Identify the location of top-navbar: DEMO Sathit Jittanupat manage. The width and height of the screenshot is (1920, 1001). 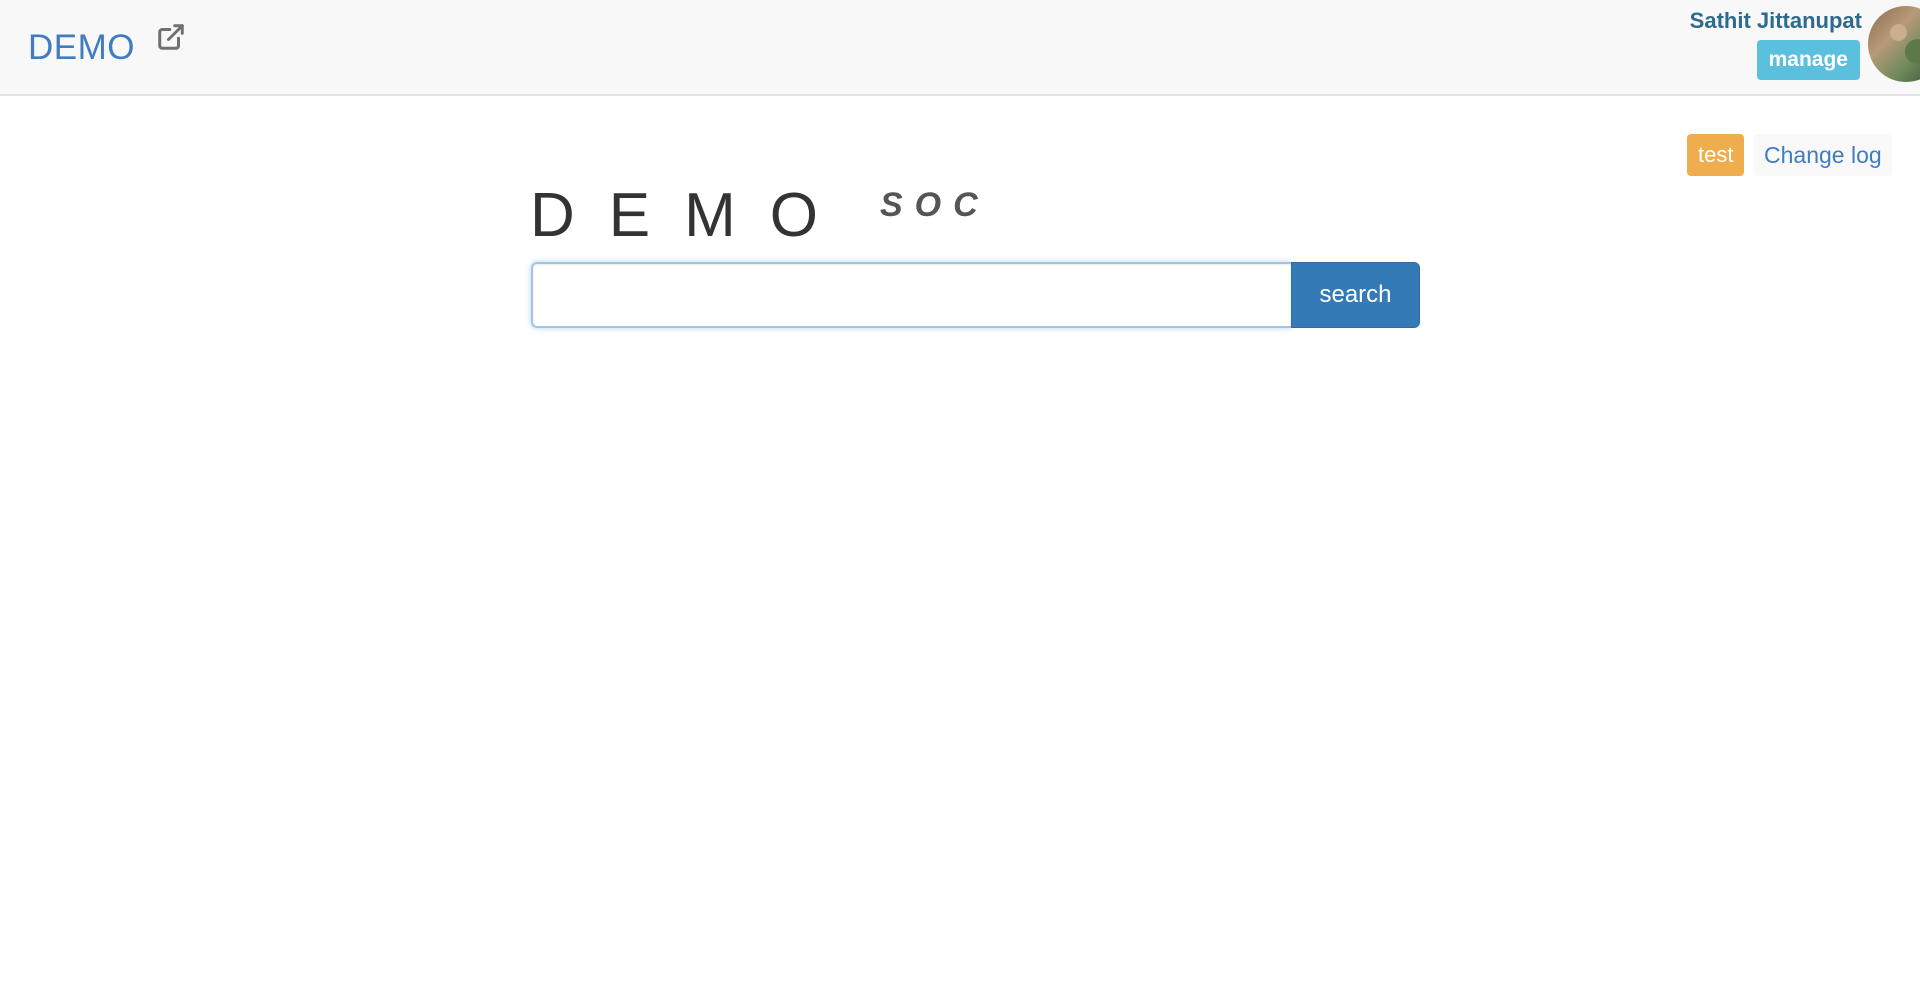
(960, 48).